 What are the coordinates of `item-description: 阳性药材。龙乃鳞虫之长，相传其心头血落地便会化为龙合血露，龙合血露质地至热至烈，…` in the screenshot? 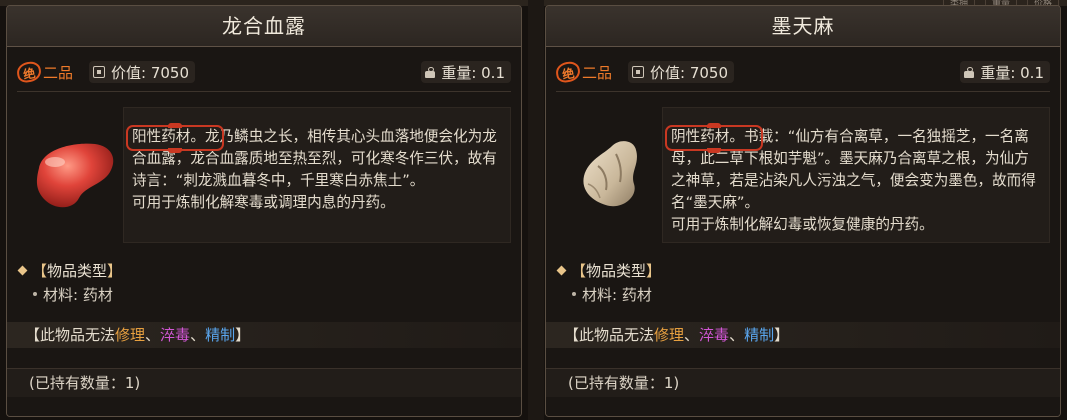 It's located at (317, 175).